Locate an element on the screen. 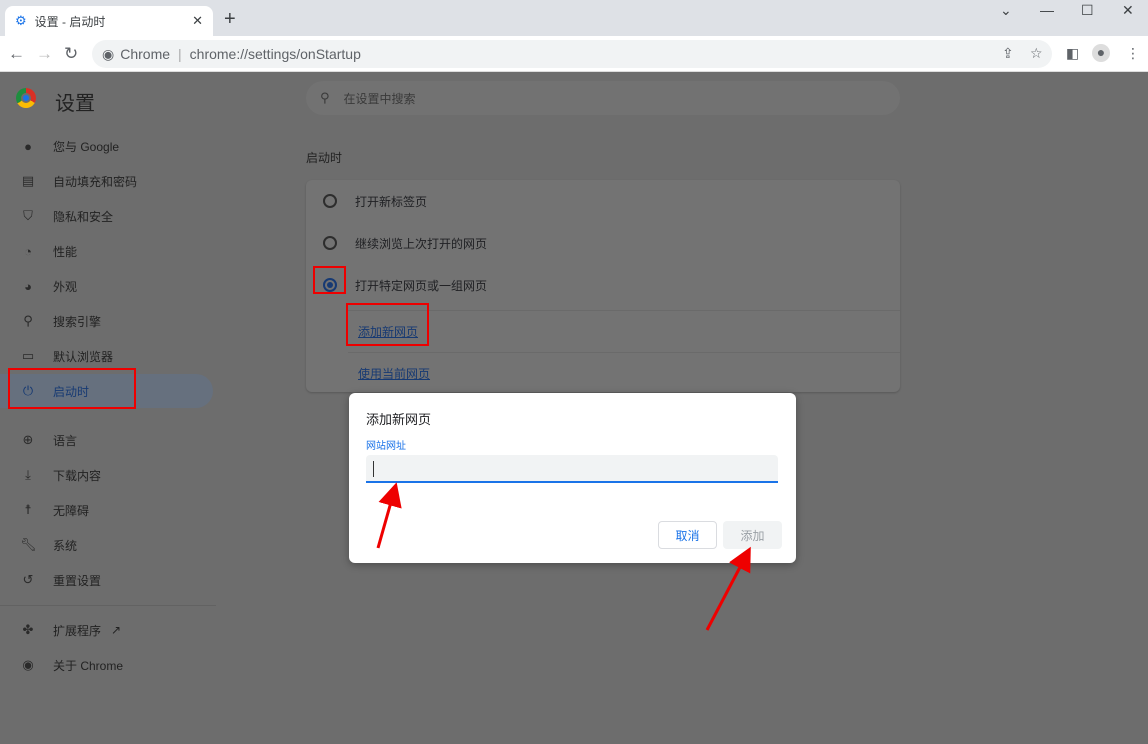 This screenshot has height=744, width=1148. sidebar-item-label: 语言 is located at coordinates (65, 440).